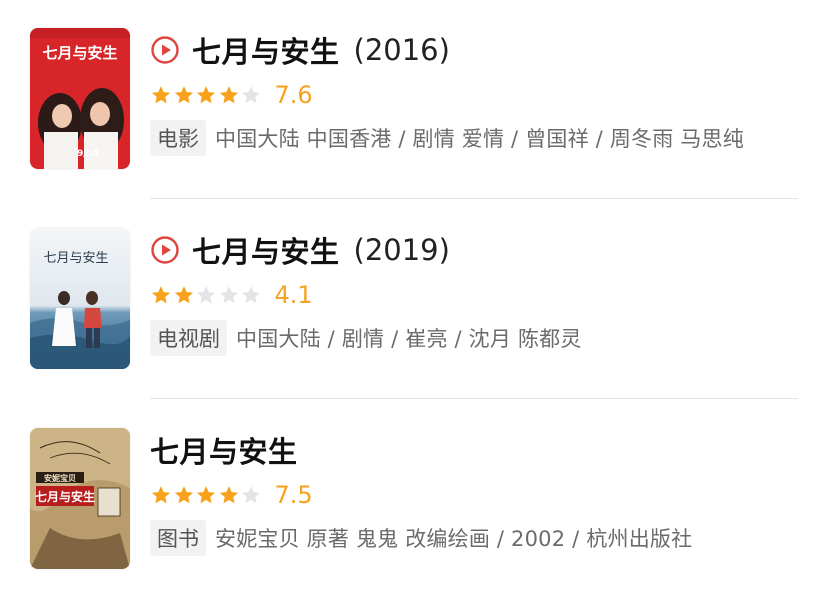 Image resolution: width=828 pixels, height=598 pixels. Describe the element at coordinates (454, 539) in the screenshot. I see `result-meta: 安妮宝贝 原著 鬼鬼 改编绘画 / 2002 / 杭州出版社` at that location.